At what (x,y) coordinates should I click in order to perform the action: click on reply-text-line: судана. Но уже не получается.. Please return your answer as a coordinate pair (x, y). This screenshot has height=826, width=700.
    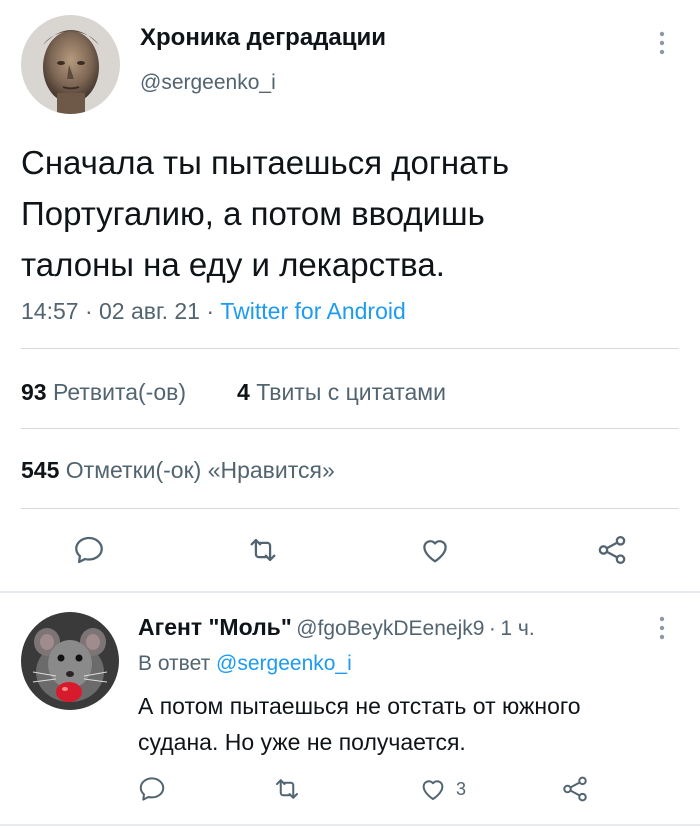
    Looking at the image, I should click on (302, 742).